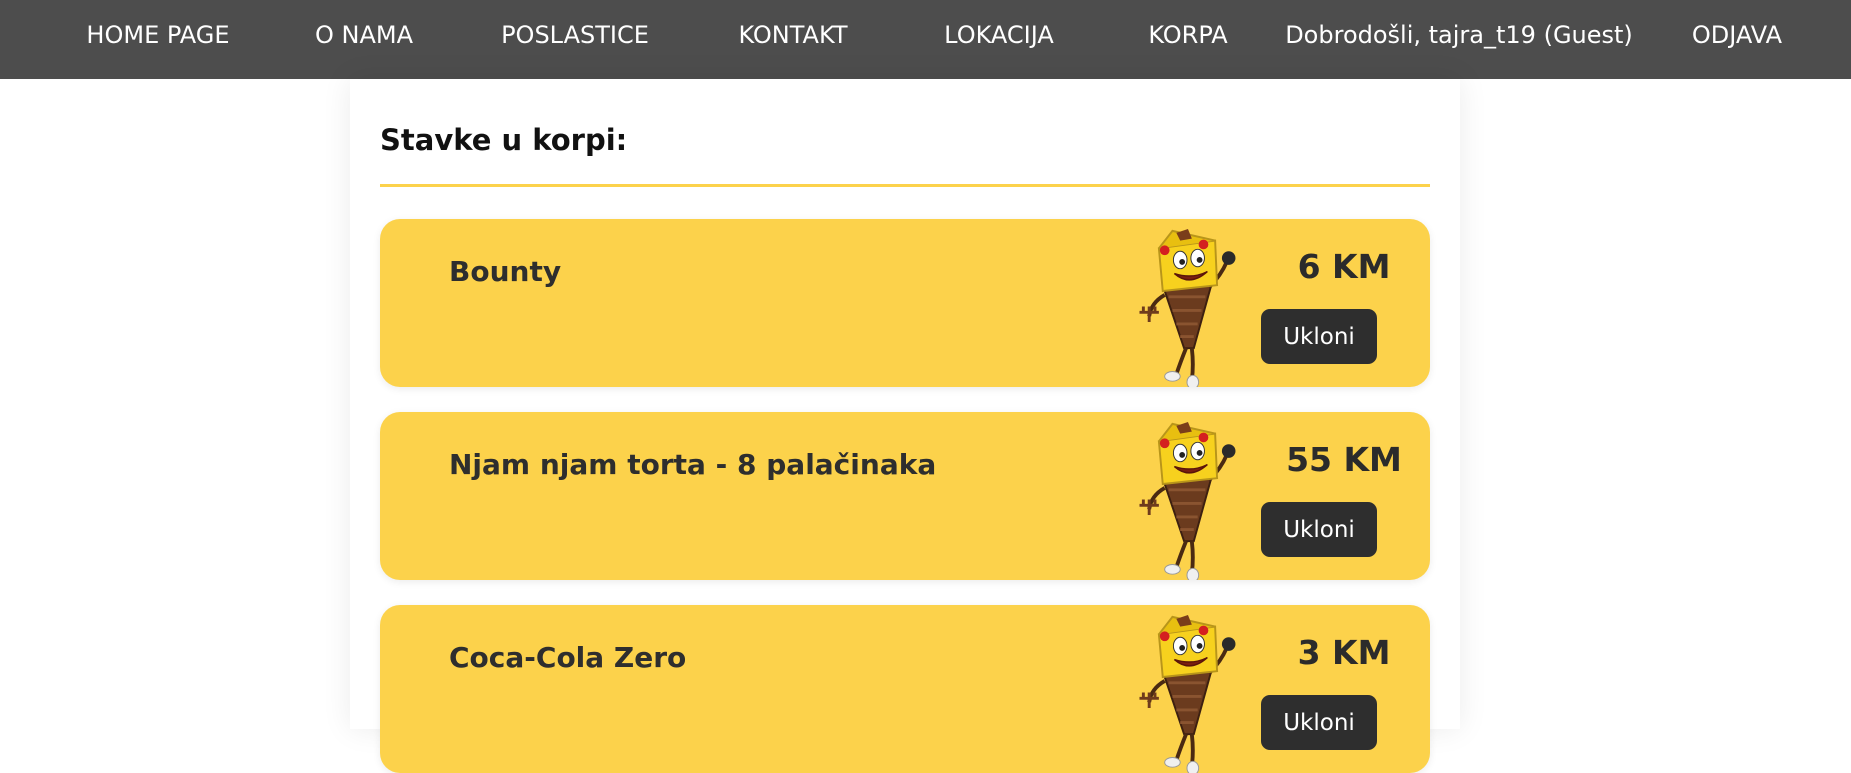  Describe the element at coordinates (693, 464) in the screenshot. I see `item-name: Njam njam torta - 8 palačinaka` at that location.